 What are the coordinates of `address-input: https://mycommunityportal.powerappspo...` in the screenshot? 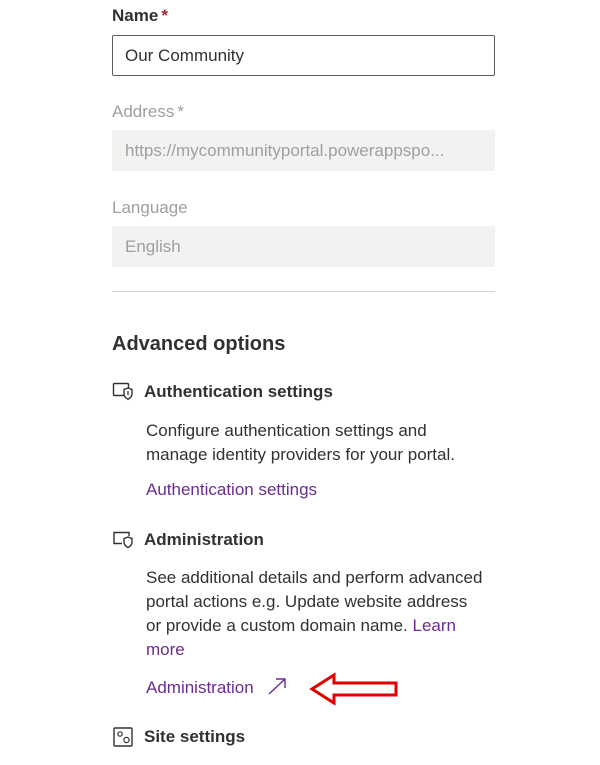 It's located at (303, 150).